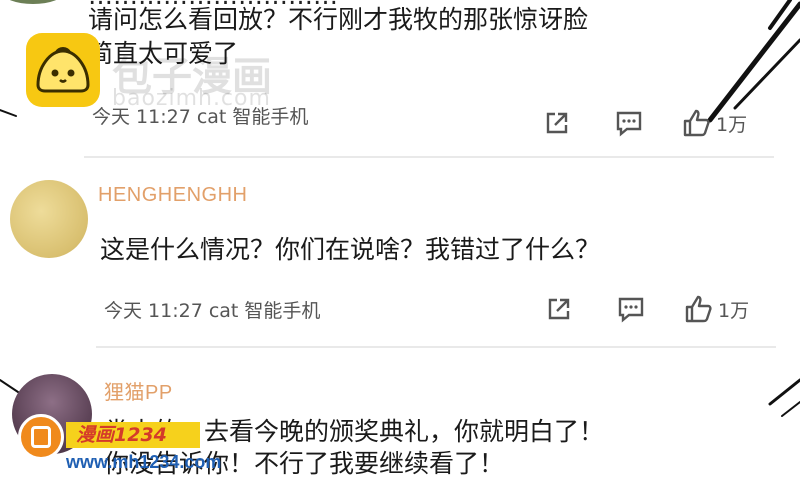 This screenshot has height=482, width=800. I want to click on baozi-logo, so click(63, 70).